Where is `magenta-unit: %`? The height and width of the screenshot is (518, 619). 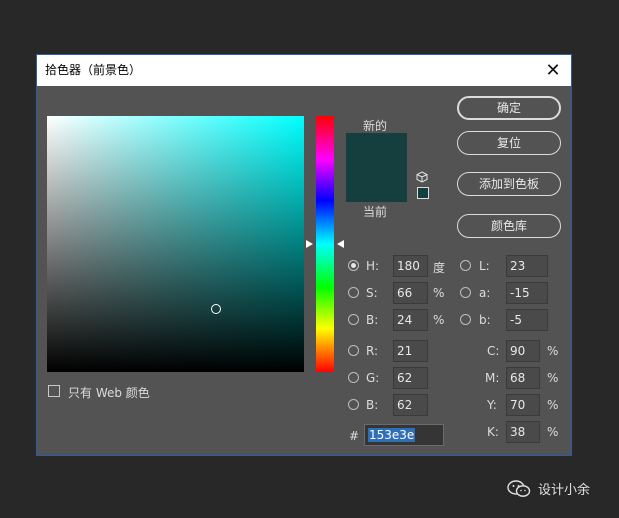 magenta-unit: % is located at coordinates (553, 378).